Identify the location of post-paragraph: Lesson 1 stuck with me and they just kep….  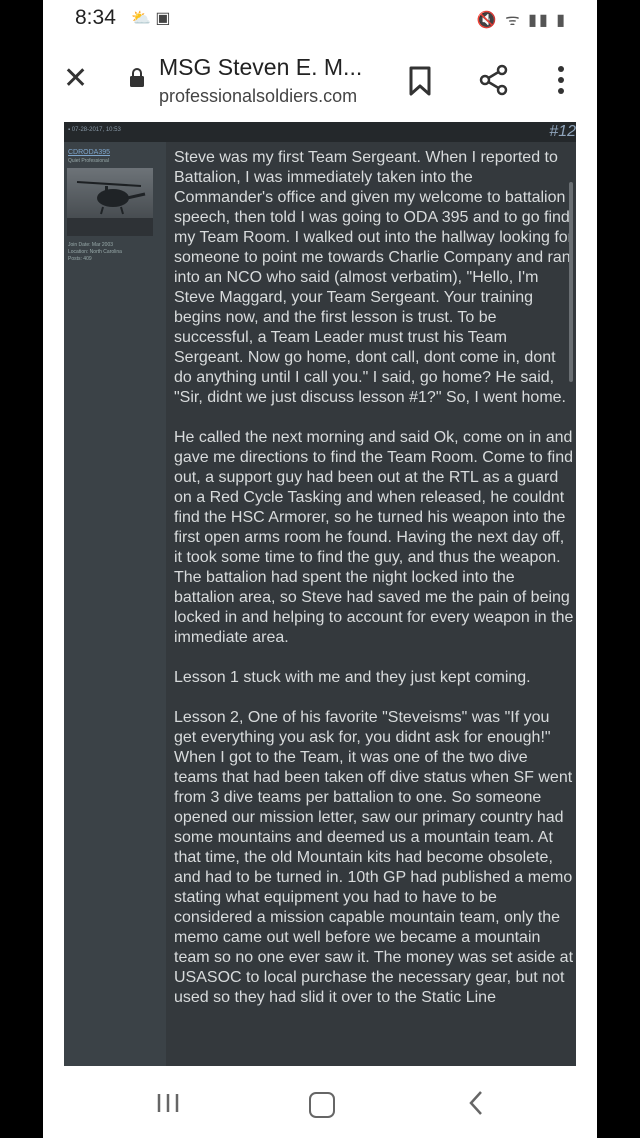
(352, 677).